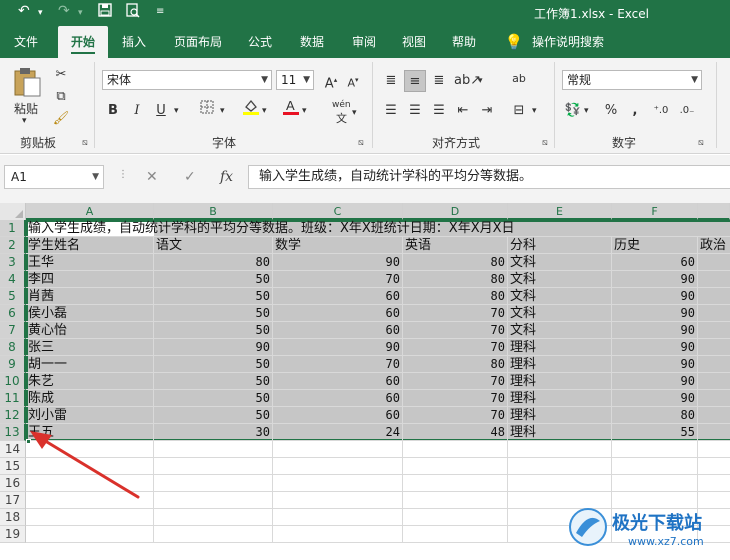 This screenshot has height=560, width=730. What do you see at coordinates (13, 296) in the screenshot?
I see `row-header: 5` at bounding box center [13, 296].